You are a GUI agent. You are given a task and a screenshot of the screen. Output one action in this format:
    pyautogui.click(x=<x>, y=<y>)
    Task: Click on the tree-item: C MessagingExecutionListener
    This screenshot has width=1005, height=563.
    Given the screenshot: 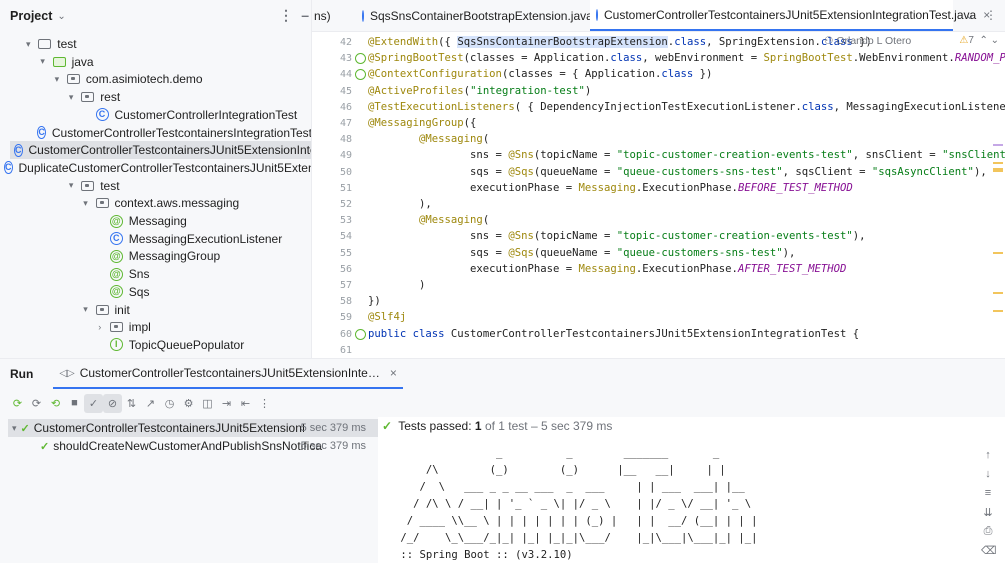 What is the action you would take?
    pyautogui.click(x=155, y=239)
    